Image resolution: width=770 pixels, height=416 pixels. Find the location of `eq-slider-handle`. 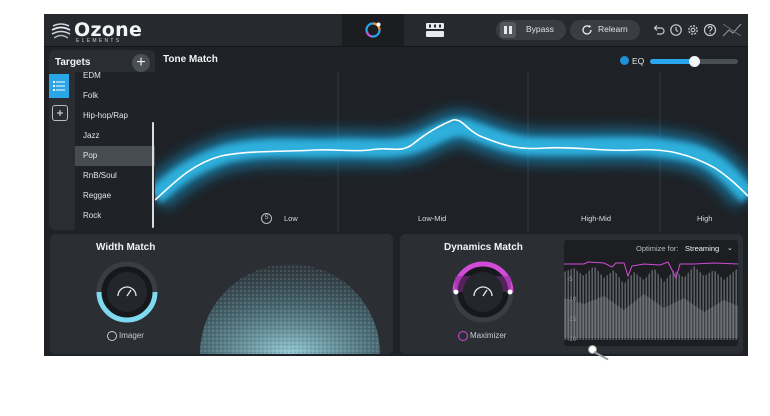

eq-slider-handle is located at coordinates (694, 61).